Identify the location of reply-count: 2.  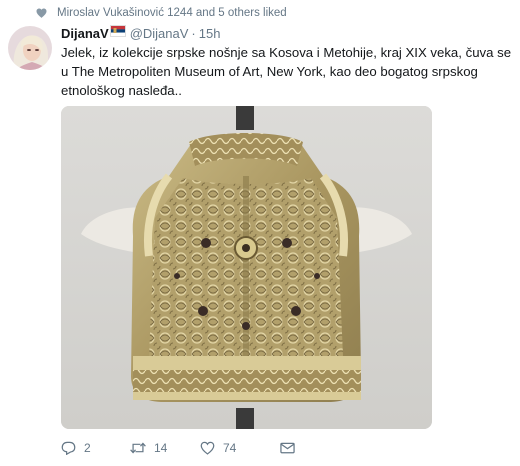
(87, 448).